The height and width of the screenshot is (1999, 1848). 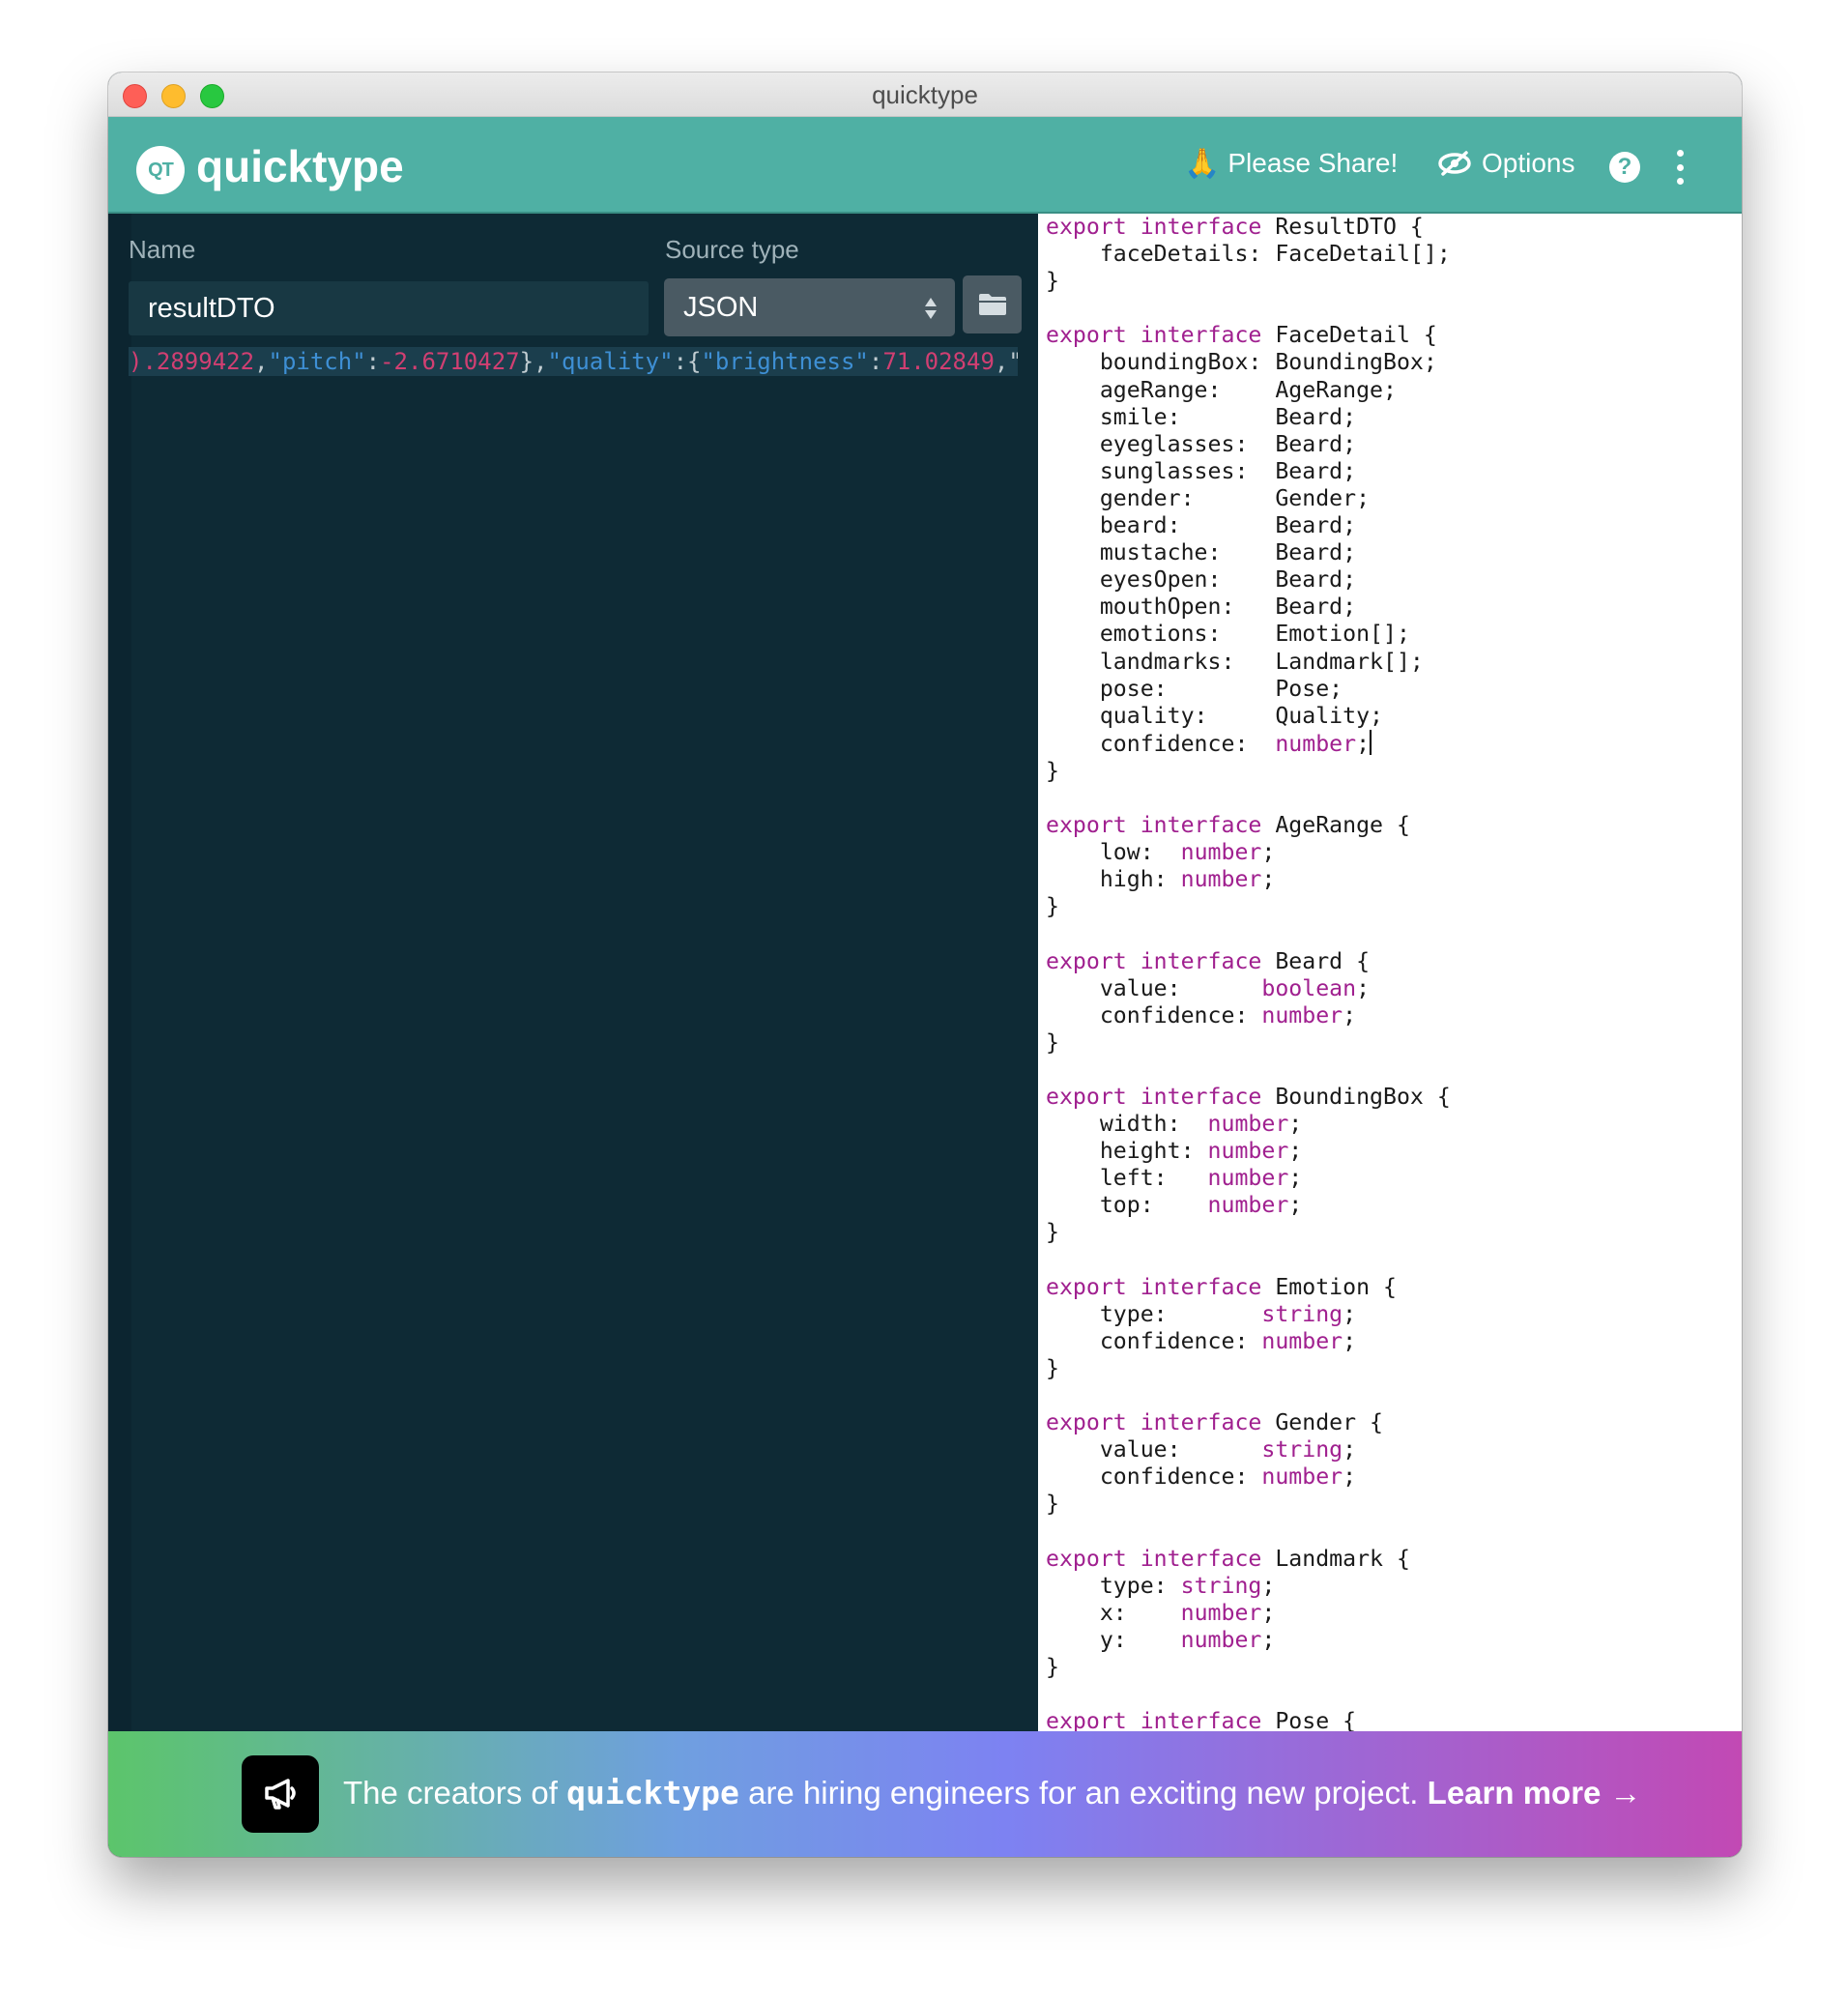 I want to click on code-token: left:, so click(x=1127, y=1179).